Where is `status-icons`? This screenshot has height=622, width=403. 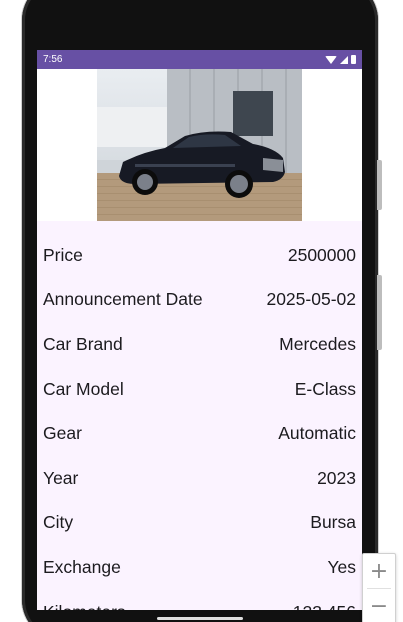 status-icons is located at coordinates (340, 59).